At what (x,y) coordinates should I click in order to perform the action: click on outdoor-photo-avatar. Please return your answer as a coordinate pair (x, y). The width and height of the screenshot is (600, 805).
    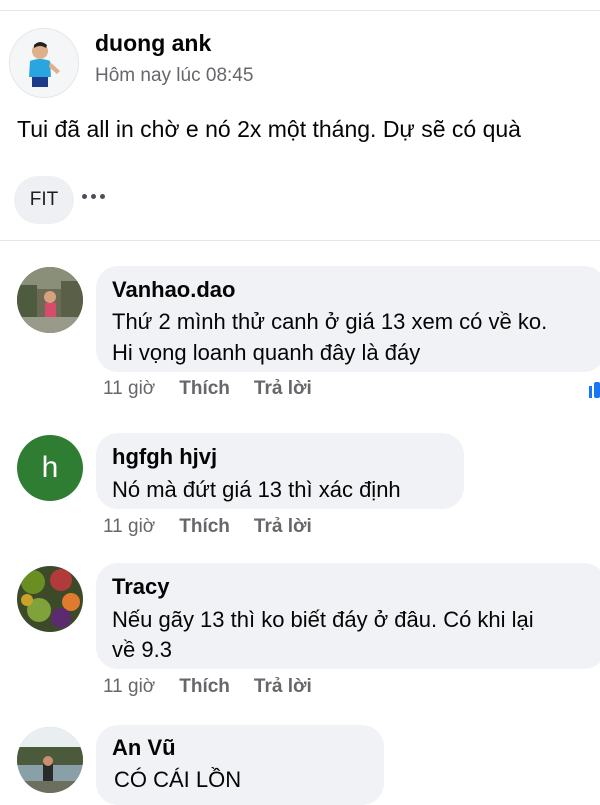
    Looking at the image, I should click on (50, 300).